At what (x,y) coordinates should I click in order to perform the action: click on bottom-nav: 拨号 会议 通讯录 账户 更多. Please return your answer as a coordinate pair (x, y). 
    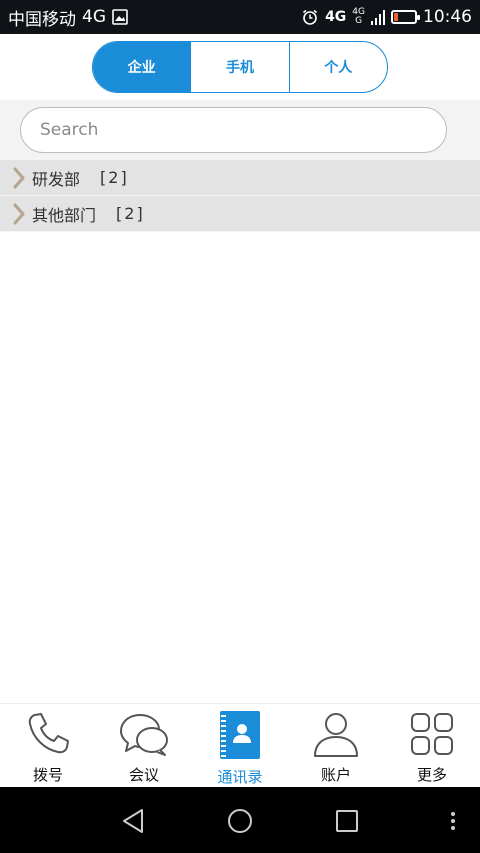
    Looking at the image, I should click on (240, 745).